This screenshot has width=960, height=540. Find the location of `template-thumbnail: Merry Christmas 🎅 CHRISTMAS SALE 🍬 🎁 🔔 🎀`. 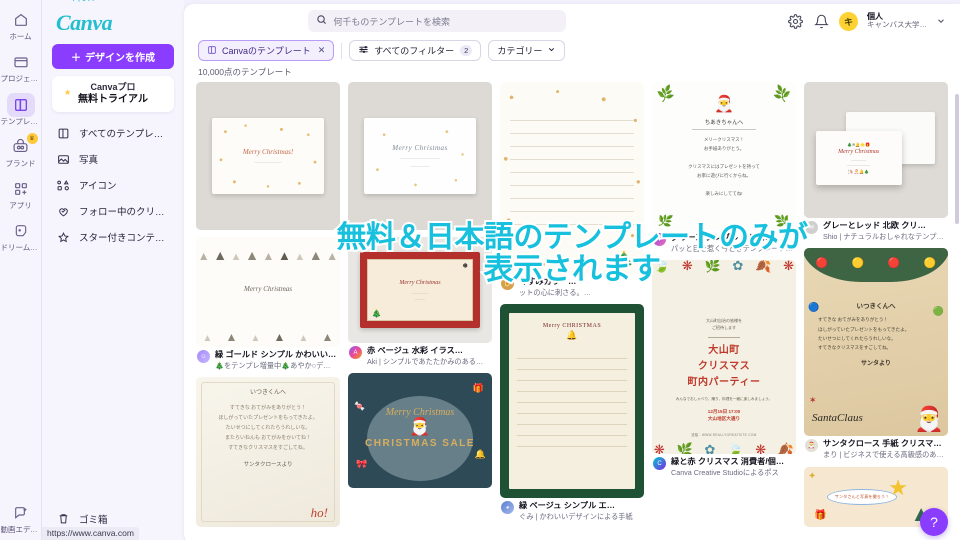

template-thumbnail: Merry Christmas 🎅 CHRISTMAS SALE 🍬 🎁 🔔 🎀 is located at coordinates (420, 431).